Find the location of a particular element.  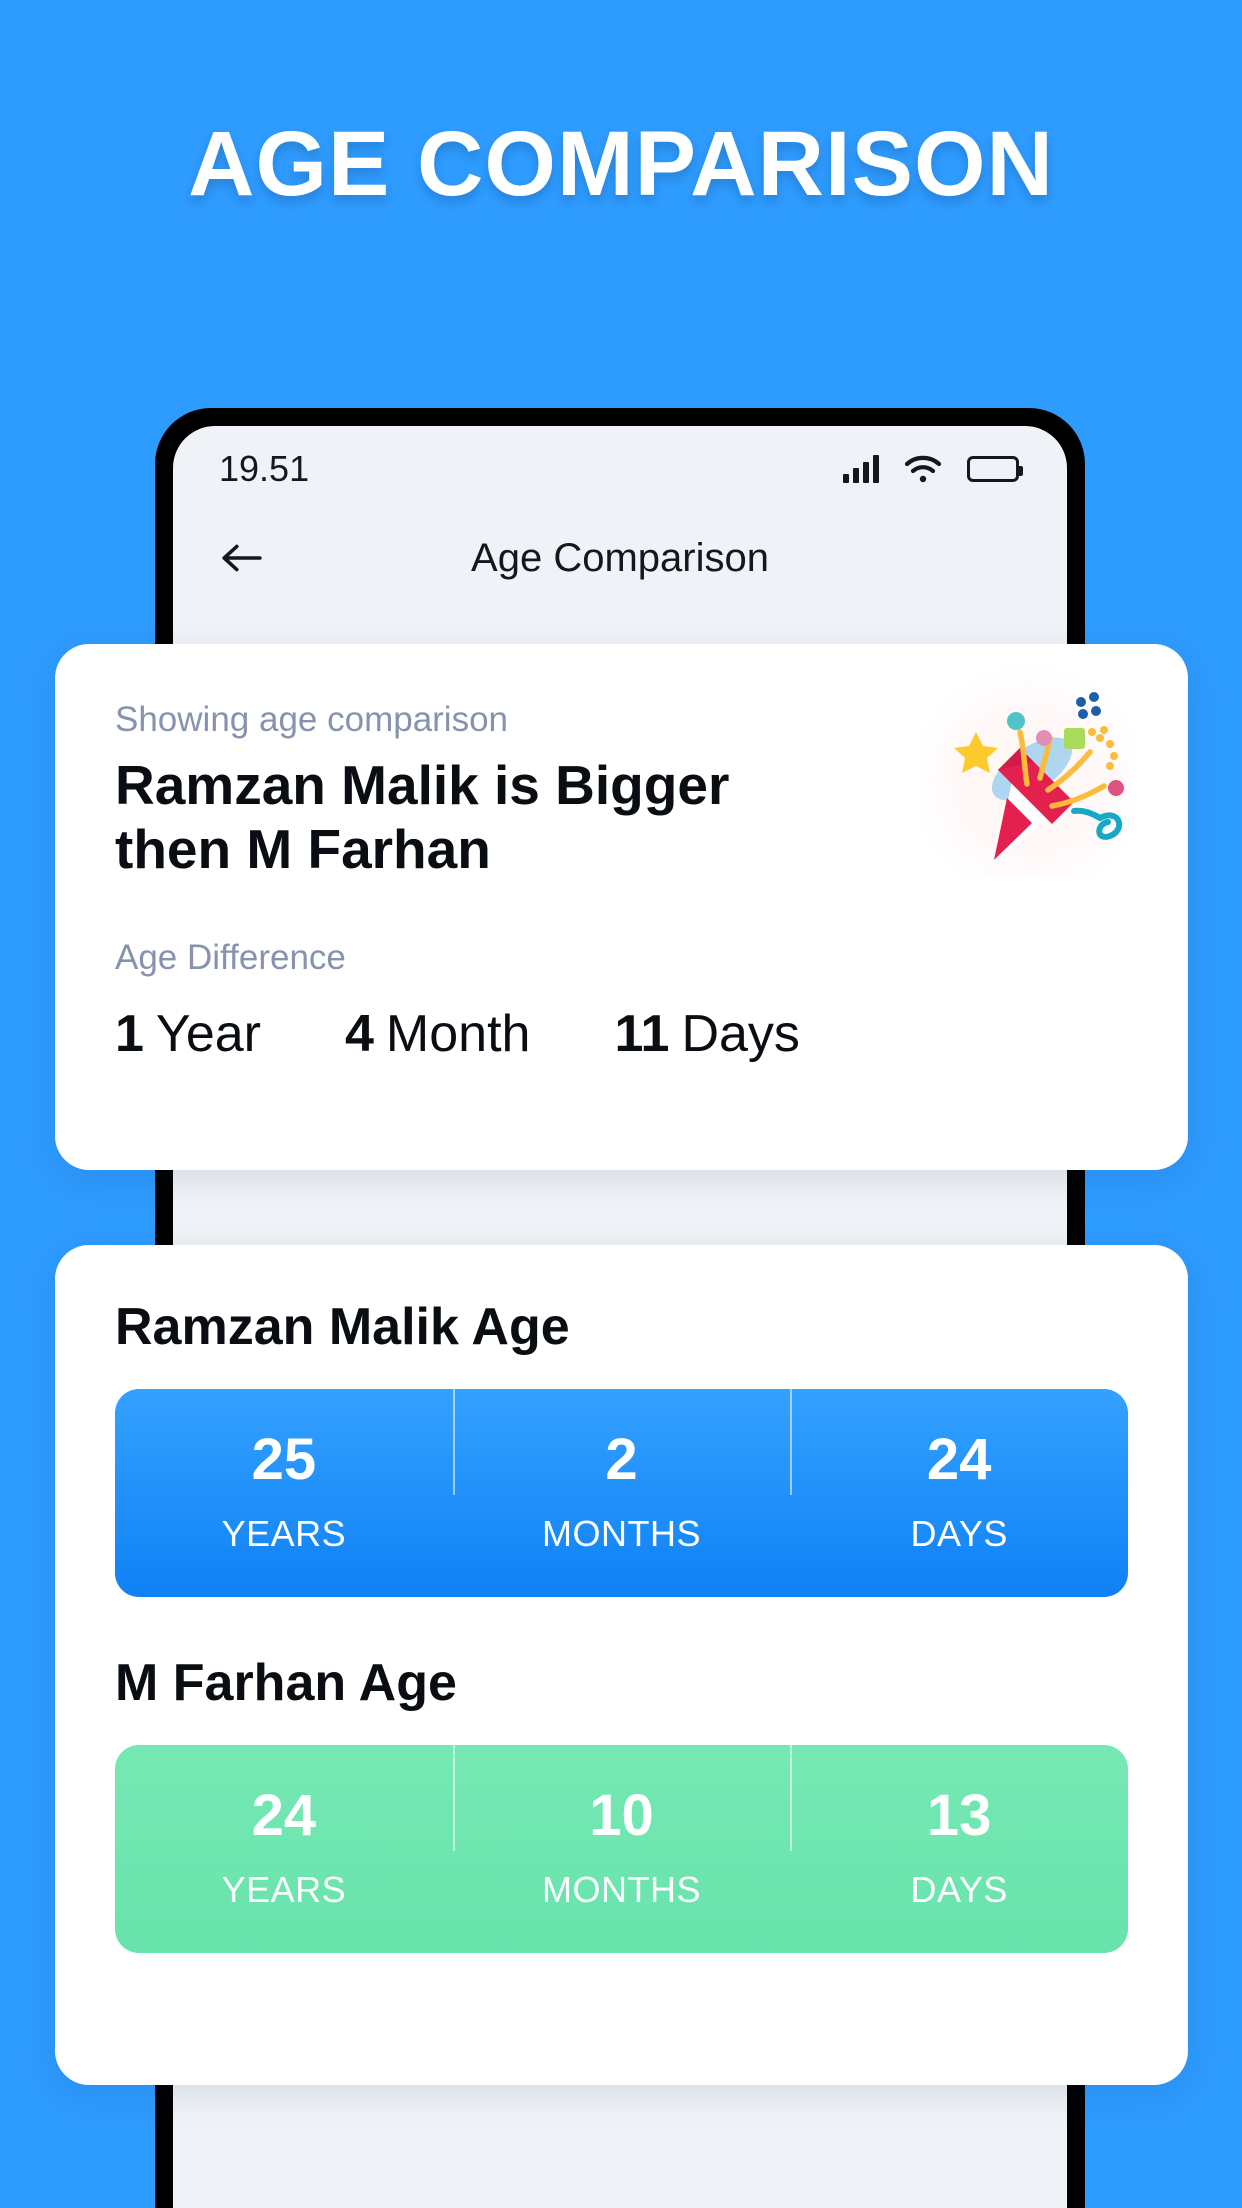

age-cell-months: 2 MONTHS is located at coordinates (621, 1467).